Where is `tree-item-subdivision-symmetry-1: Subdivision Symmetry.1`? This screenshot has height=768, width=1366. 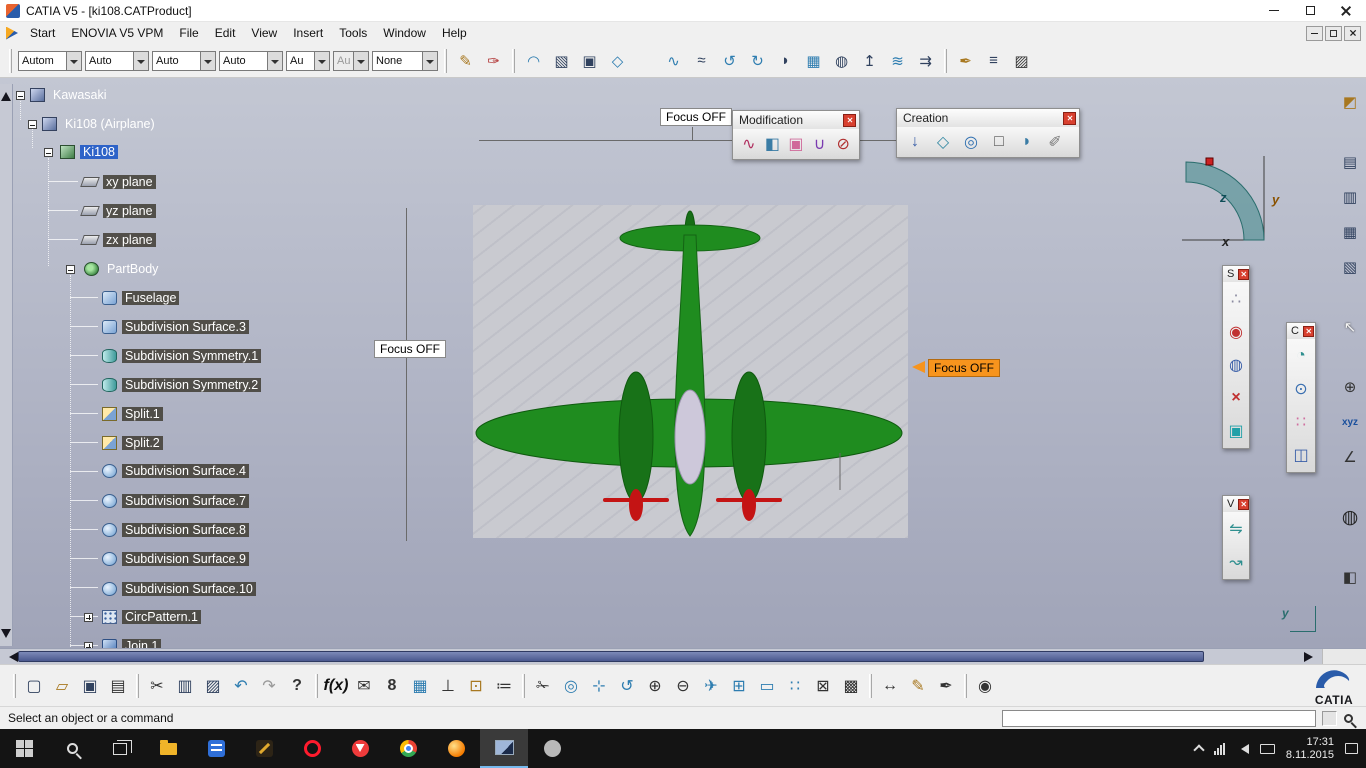 tree-item-subdivision-symmetry-1: Subdivision Symmetry.1 is located at coordinates (182, 356).